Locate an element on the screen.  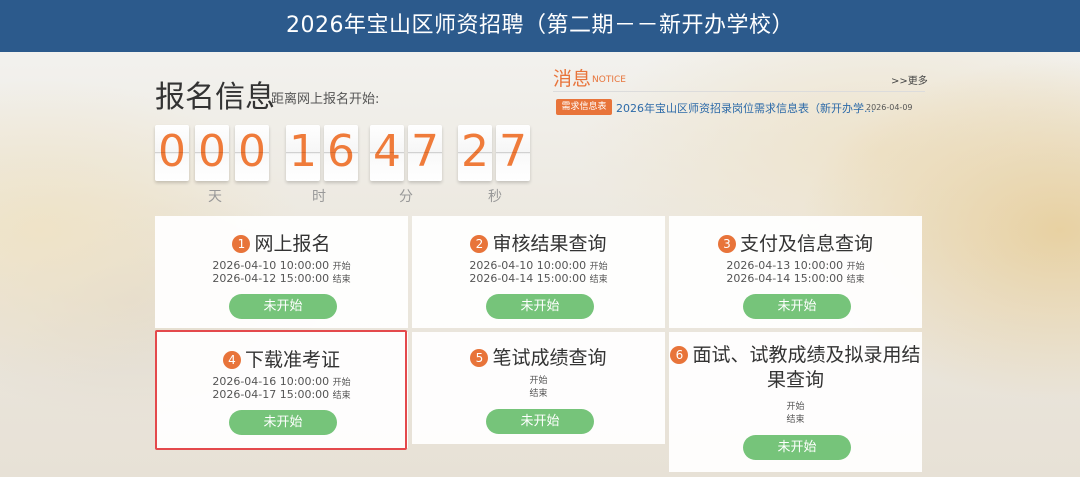
step-title-text-line2: 果查询 is located at coordinates (795, 380).